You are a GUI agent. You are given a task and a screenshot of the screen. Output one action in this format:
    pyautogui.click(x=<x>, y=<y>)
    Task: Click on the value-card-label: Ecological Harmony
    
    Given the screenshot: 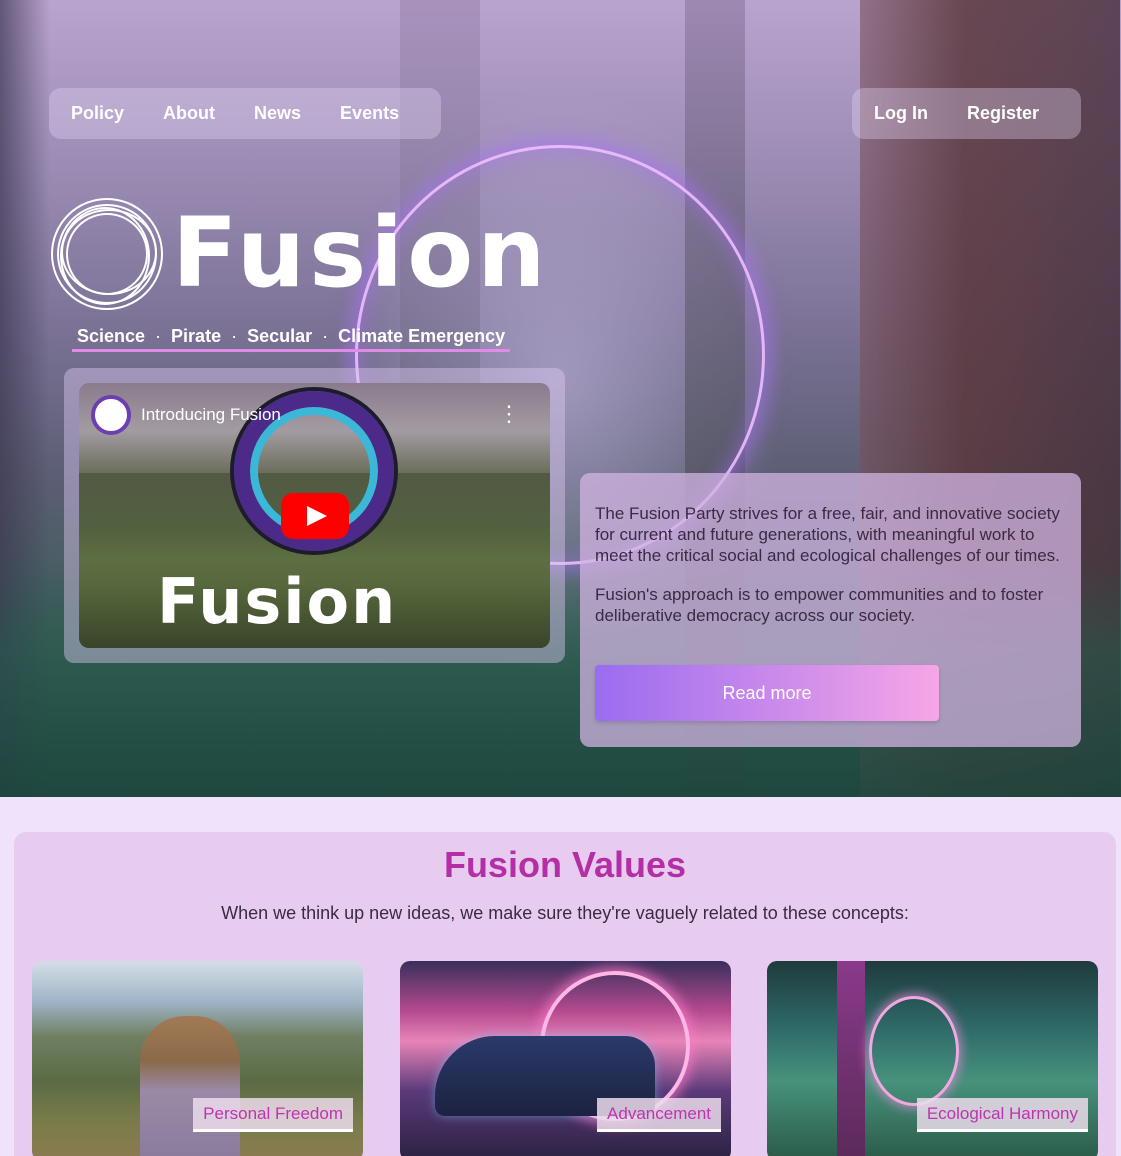 What is the action you would take?
    pyautogui.click(x=1002, y=1115)
    